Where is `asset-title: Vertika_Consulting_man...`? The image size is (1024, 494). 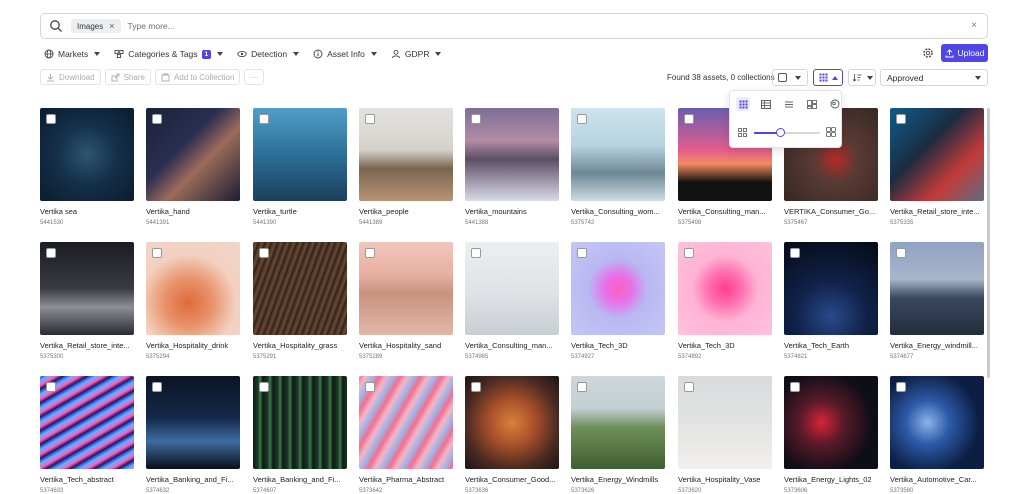 asset-title: Vertika_Consulting_man... is located at coordinates (515, 345).